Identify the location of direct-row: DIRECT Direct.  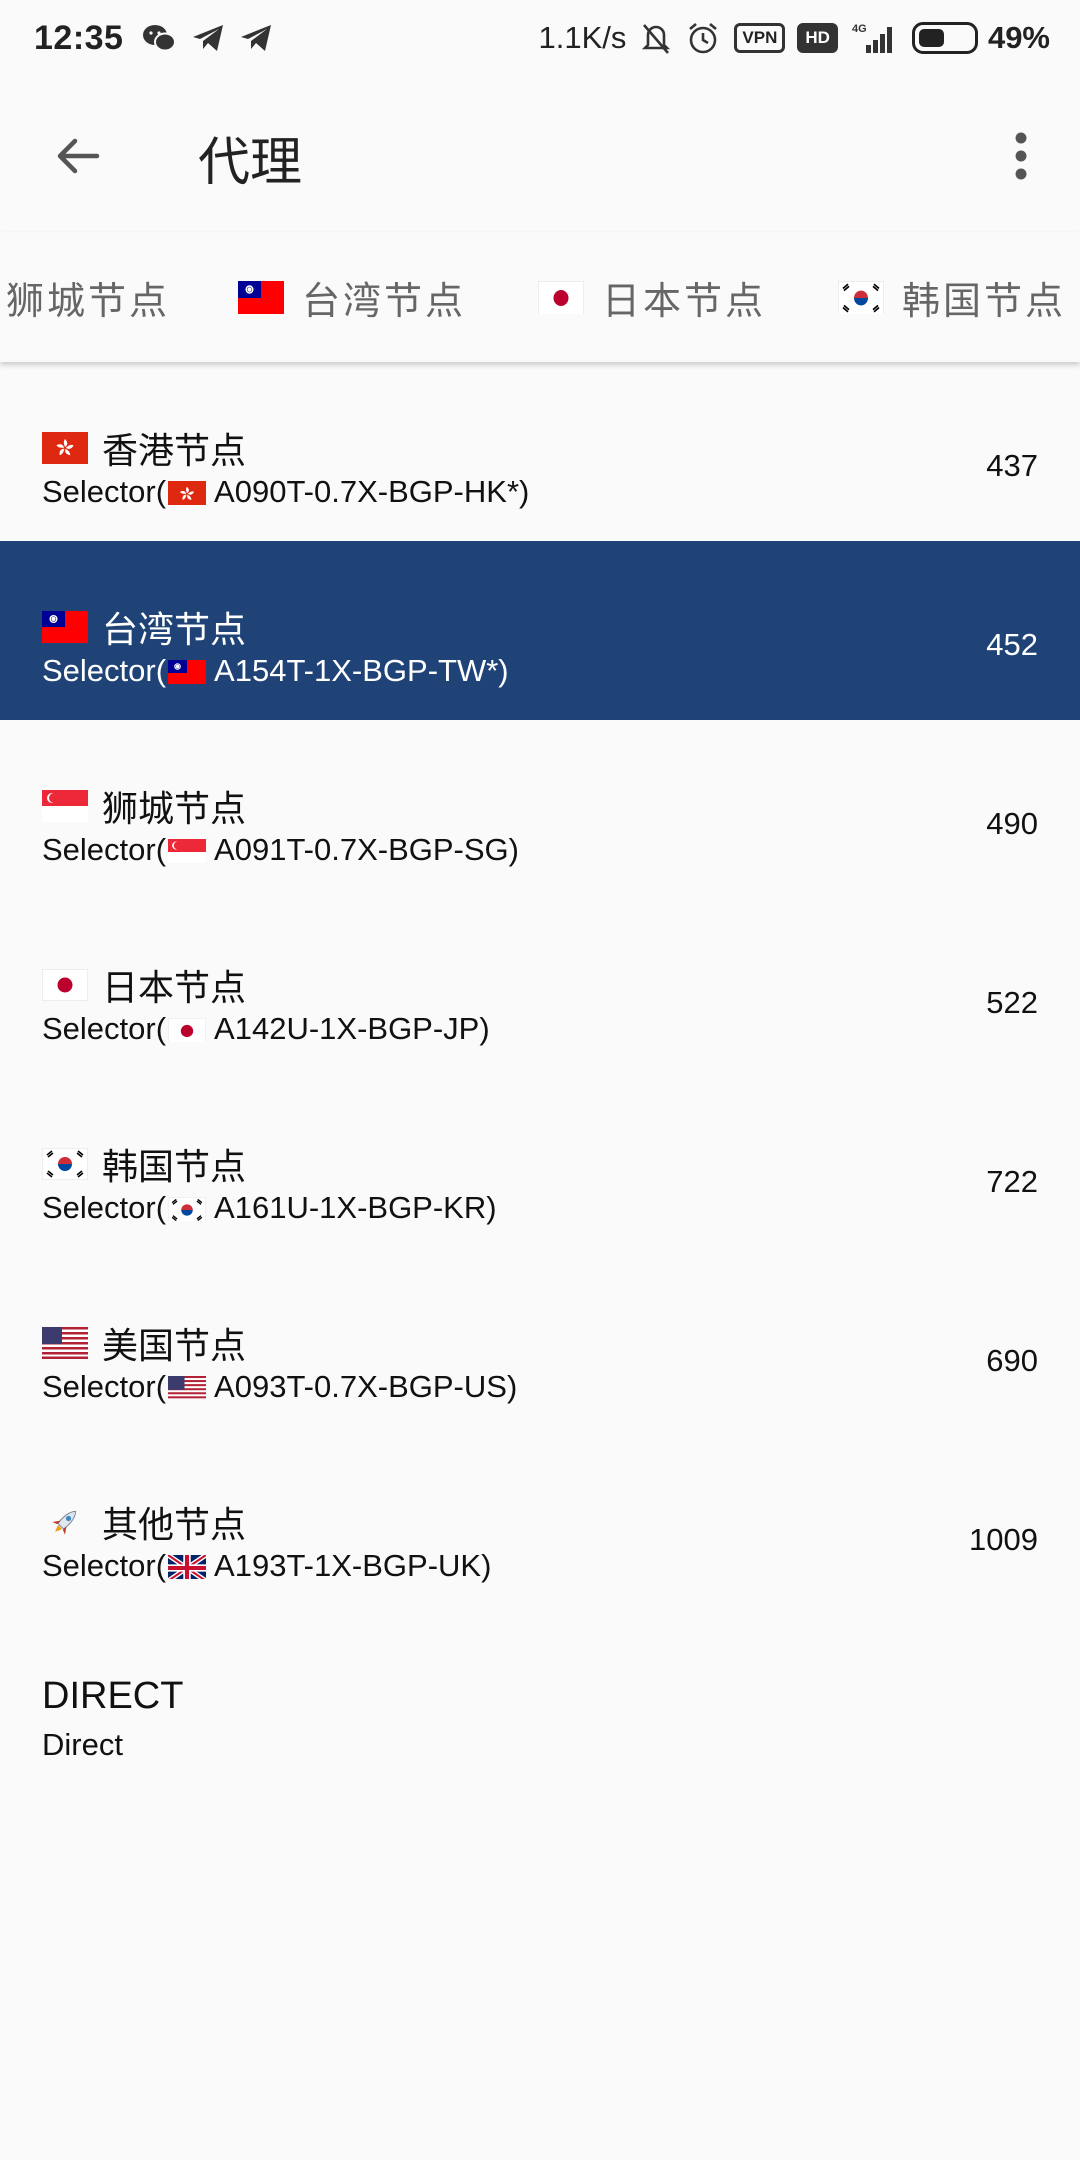
(540, 1704).